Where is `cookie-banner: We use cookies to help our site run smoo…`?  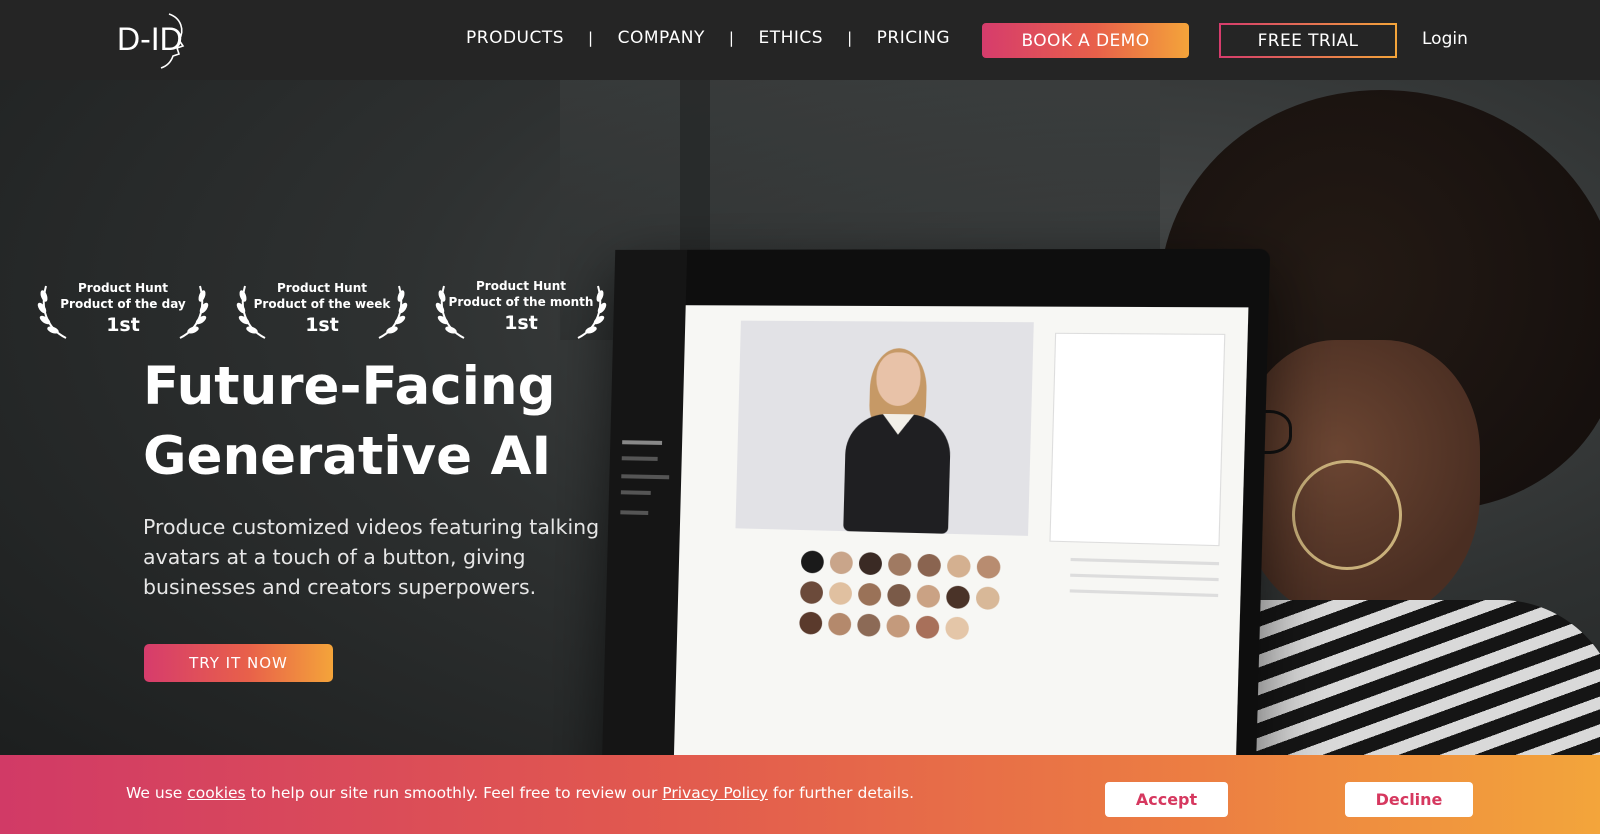 cookie-banner: We use cookies to help our site run smoo… is located at coordinates (800, 794).